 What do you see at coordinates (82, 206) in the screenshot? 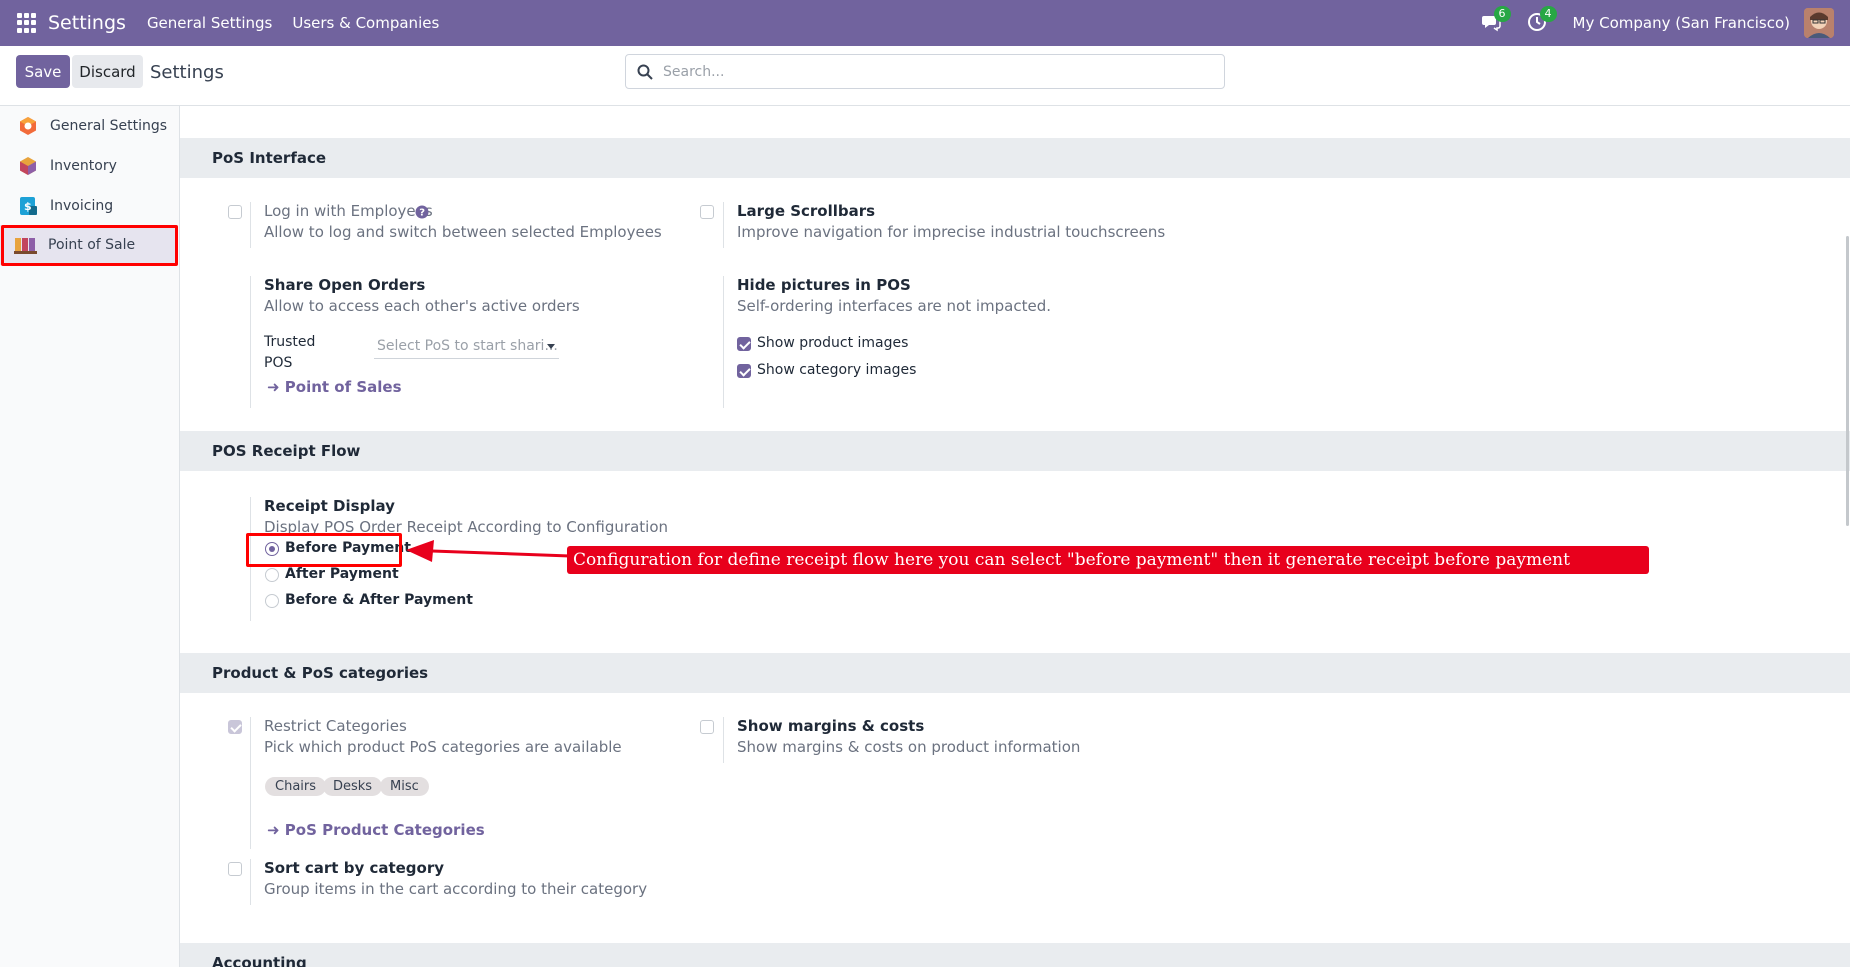
I see `sidebar-item-label: Invoicing` at bounding box center [82, 206].